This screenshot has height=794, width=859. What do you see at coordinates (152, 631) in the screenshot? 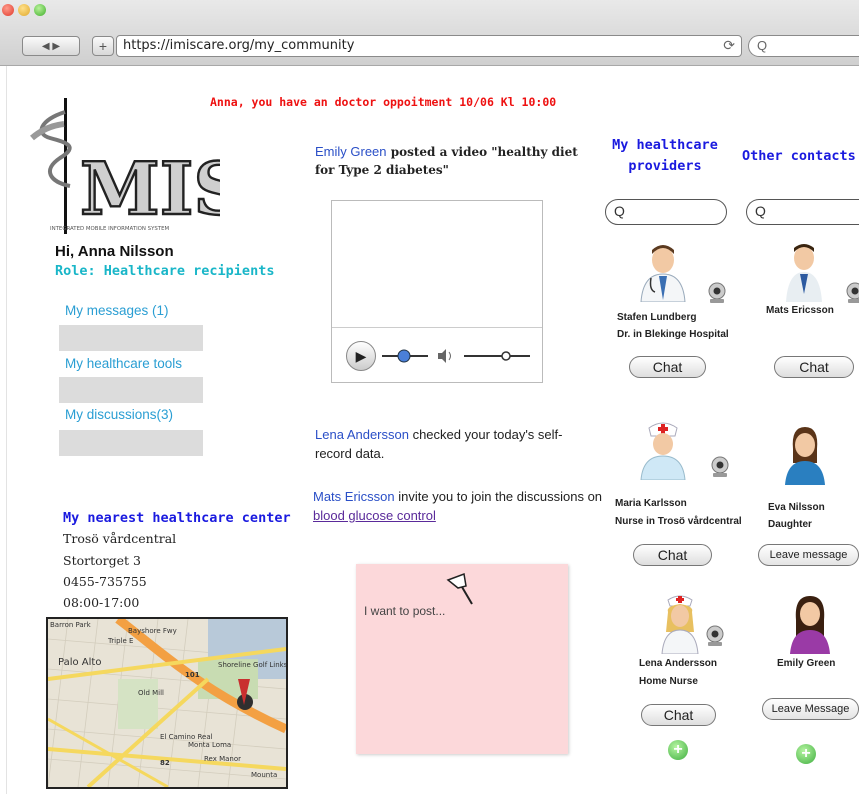
I see `map-label: Bayshore Fwy` at bounding box center [152, 631].